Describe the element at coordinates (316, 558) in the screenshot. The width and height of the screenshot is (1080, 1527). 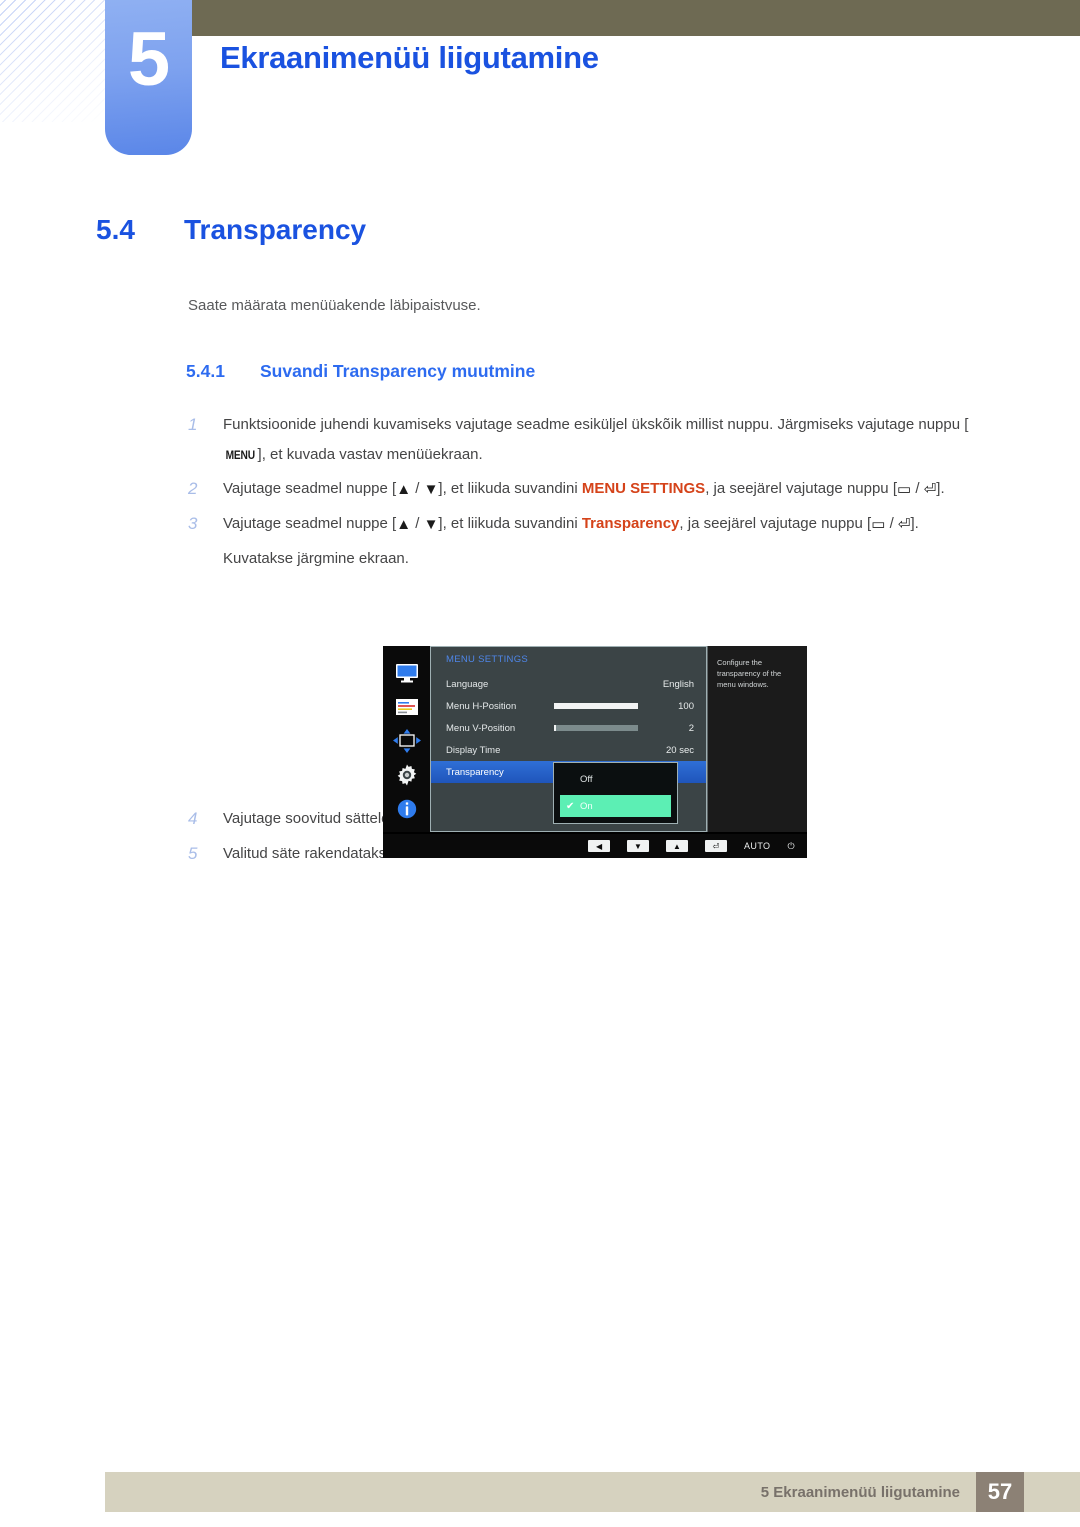
I see `step-note: Kuvatakse järgmine ekraan.` at that location.